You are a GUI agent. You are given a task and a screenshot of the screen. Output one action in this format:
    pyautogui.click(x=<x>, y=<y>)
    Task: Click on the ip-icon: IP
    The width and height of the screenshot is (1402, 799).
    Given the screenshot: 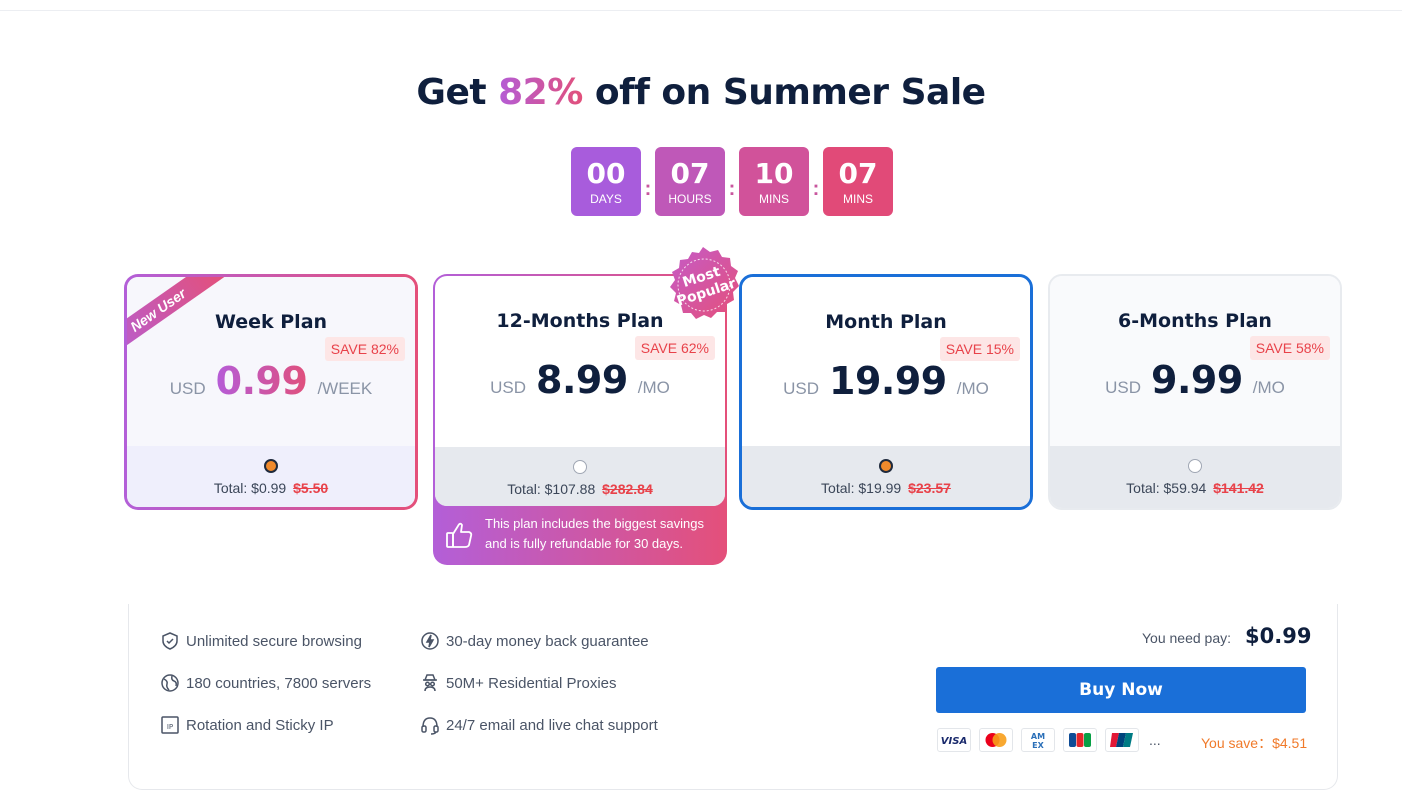 What is the action you would take?
    pyautogui.click(x=170, y=725)
    